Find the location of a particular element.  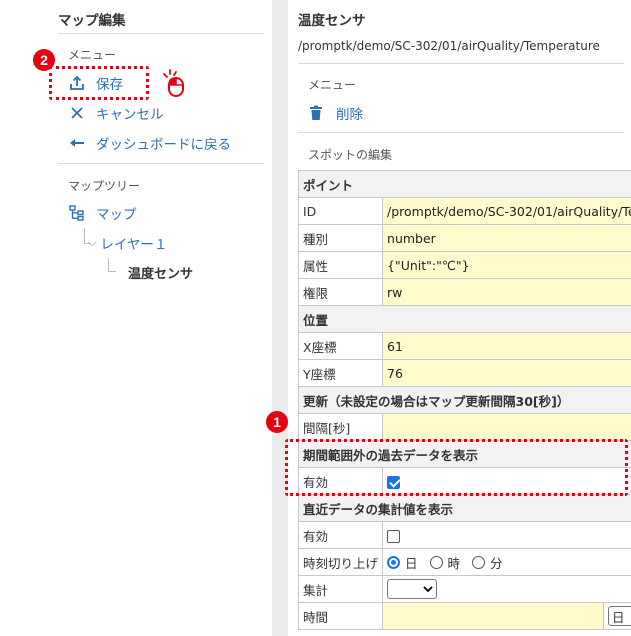

time-unit-select: 日 is located at coordinates (619, 616).